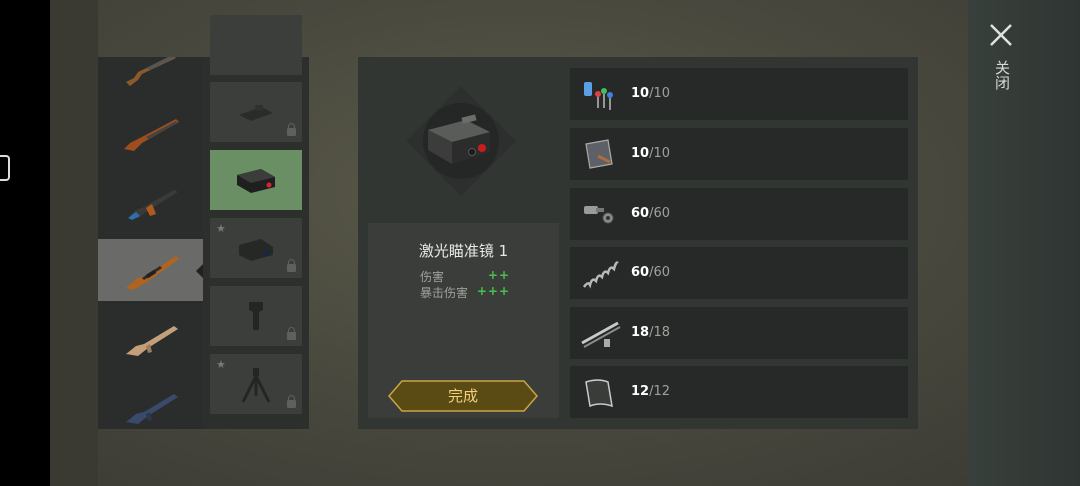  What do you see at coordinates (5, 168) in the screenshot?
I see `side-handle-icon` at bounding box center [5, 168].